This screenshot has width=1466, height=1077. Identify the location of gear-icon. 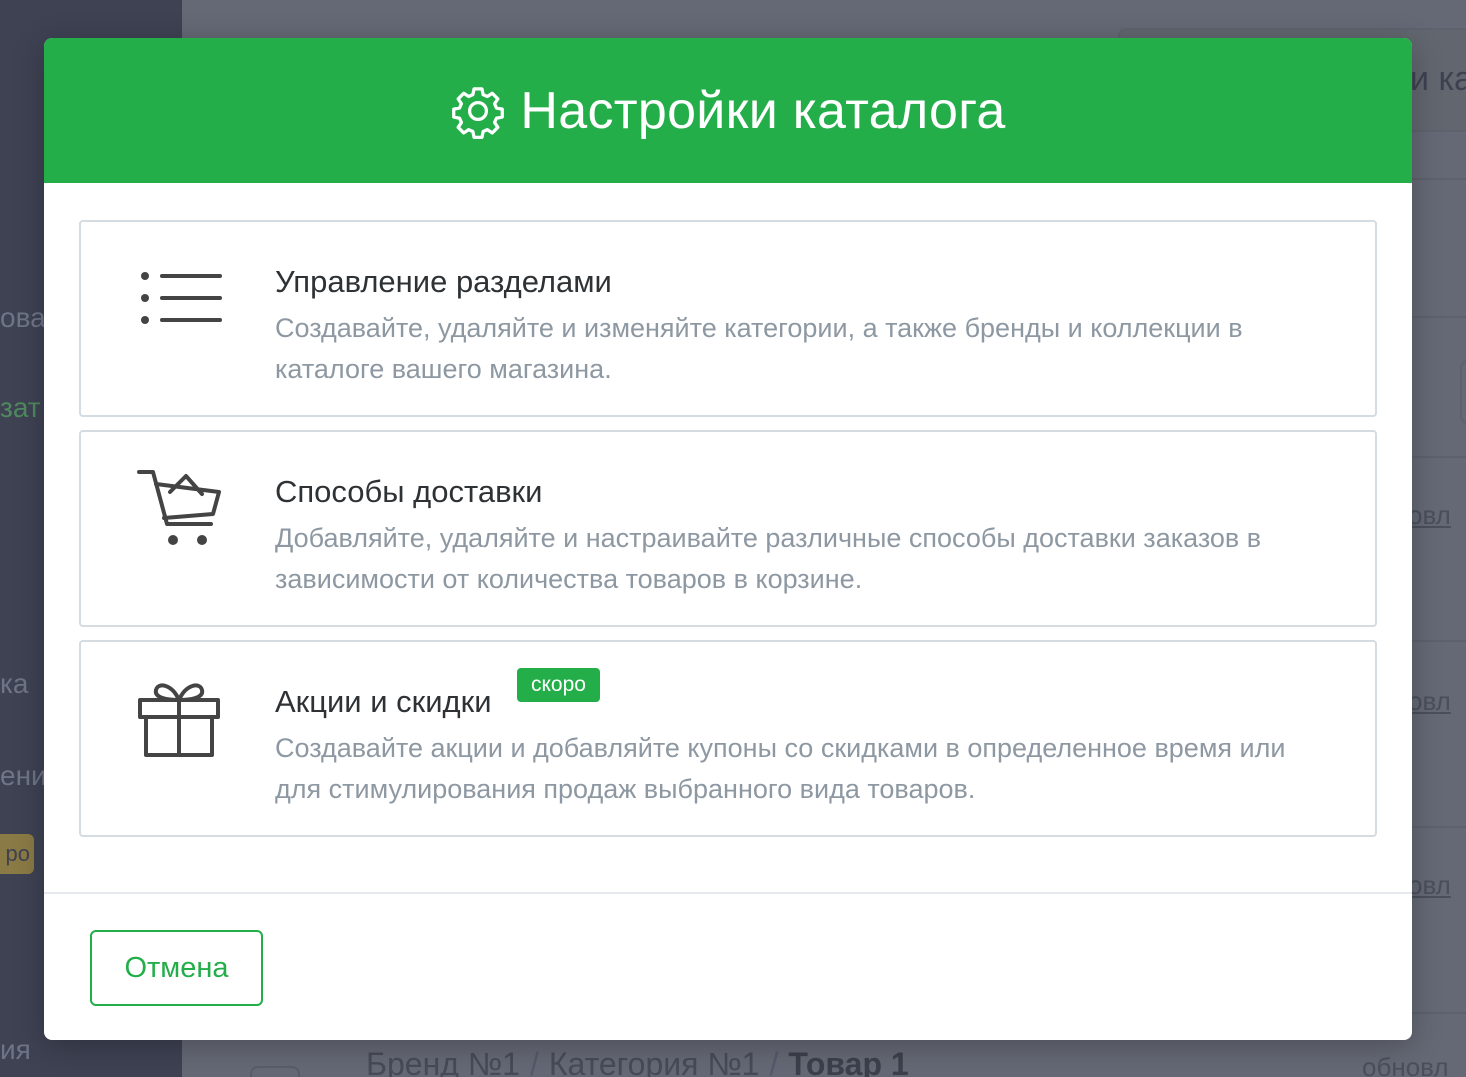
(478, 111).